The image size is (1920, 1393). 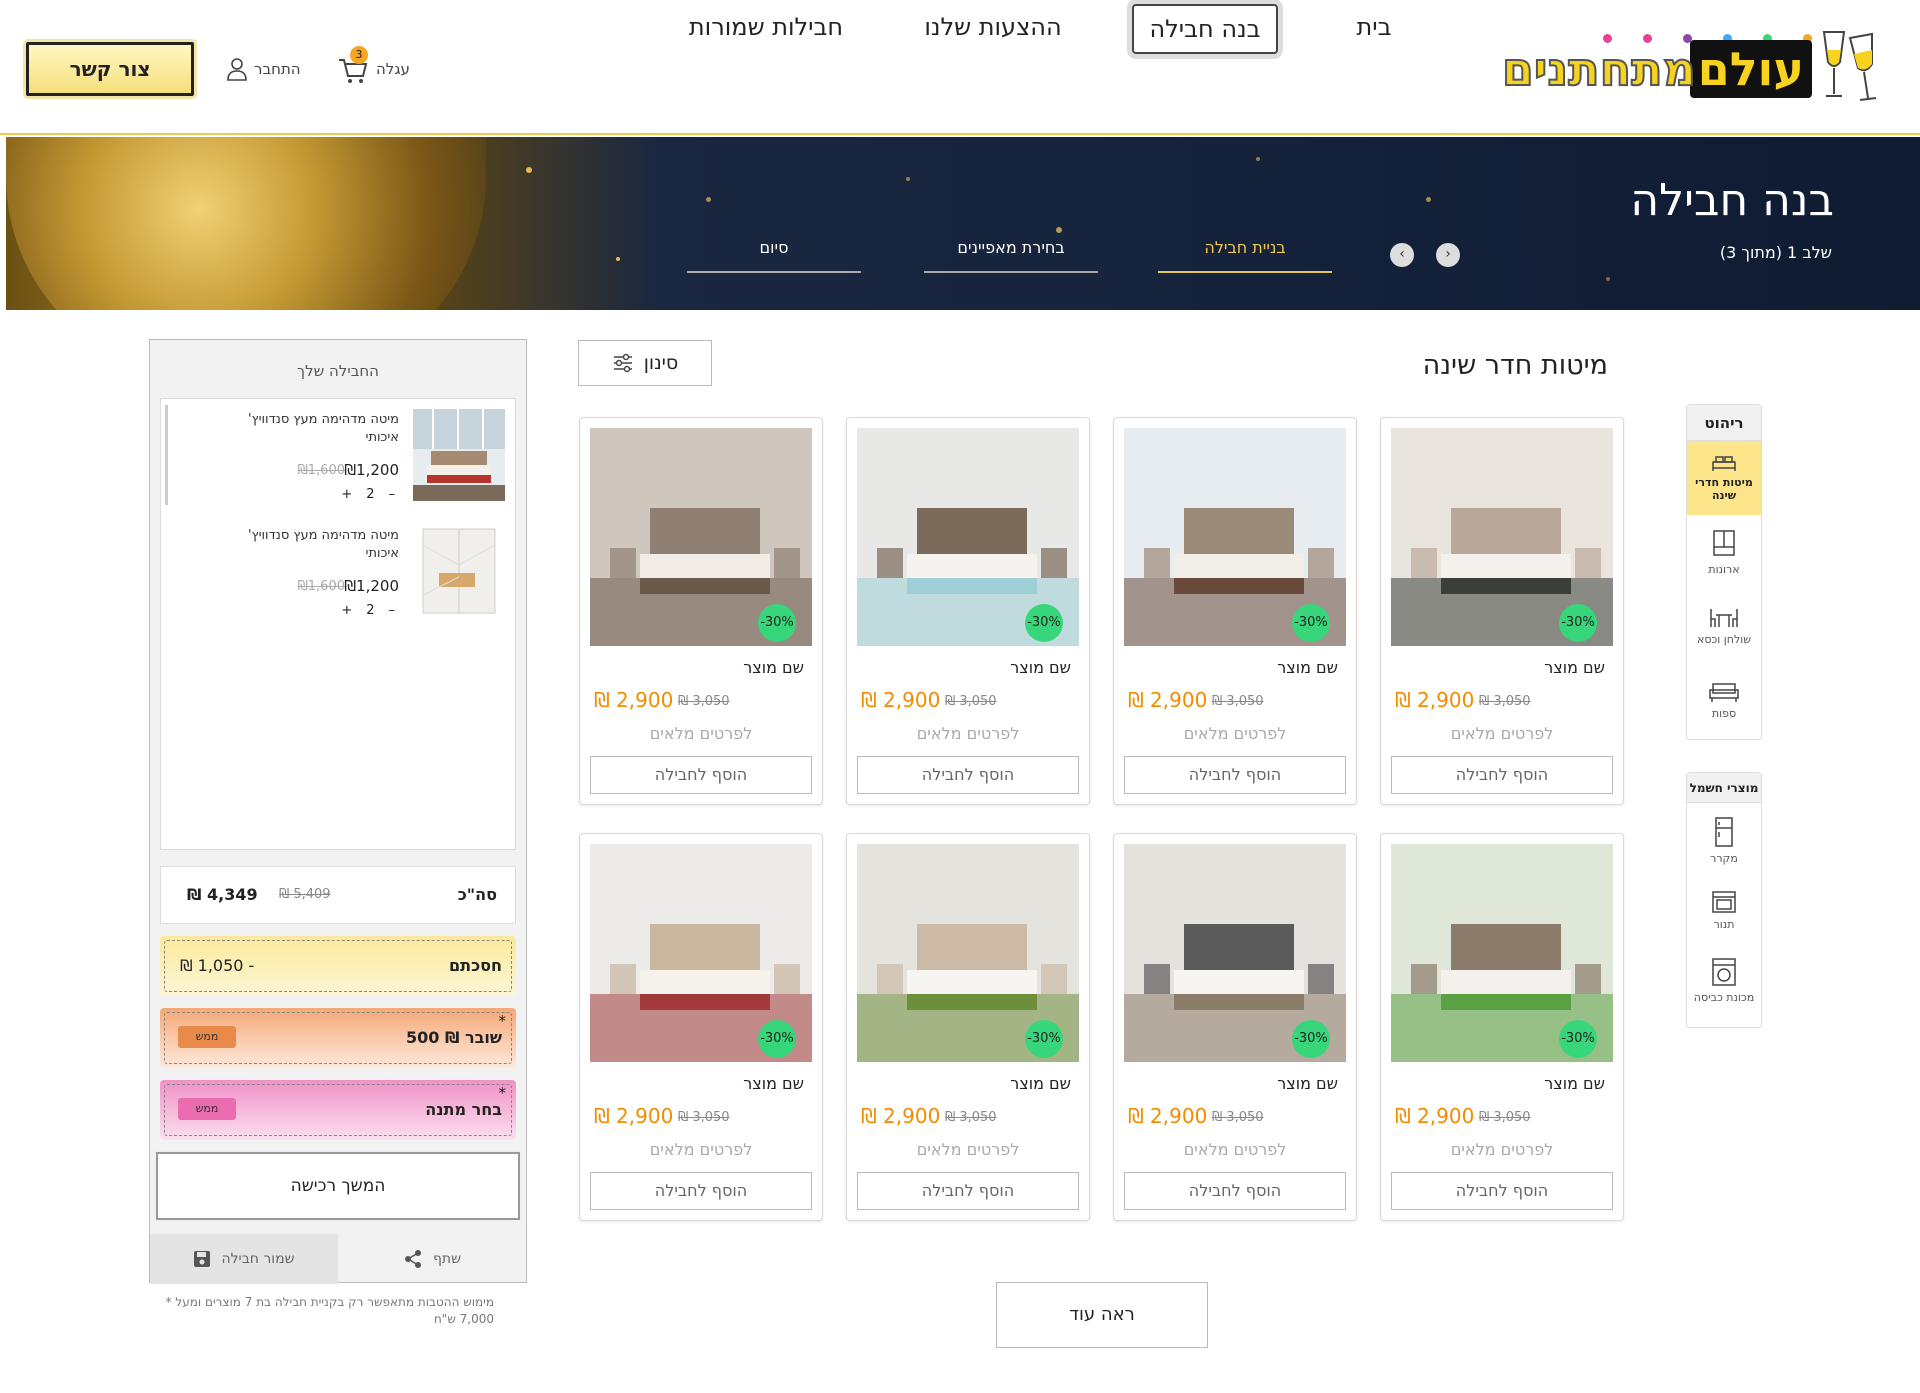 I want to click on step-finish: סיום, so click(x=774, y=253).